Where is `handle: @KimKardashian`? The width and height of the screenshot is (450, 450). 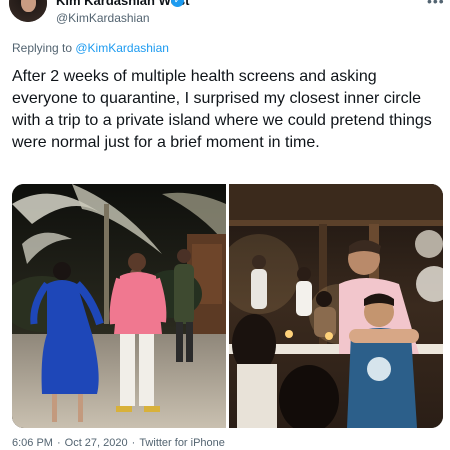 handle: @KimKardashian is located at coordinates (103, 18).